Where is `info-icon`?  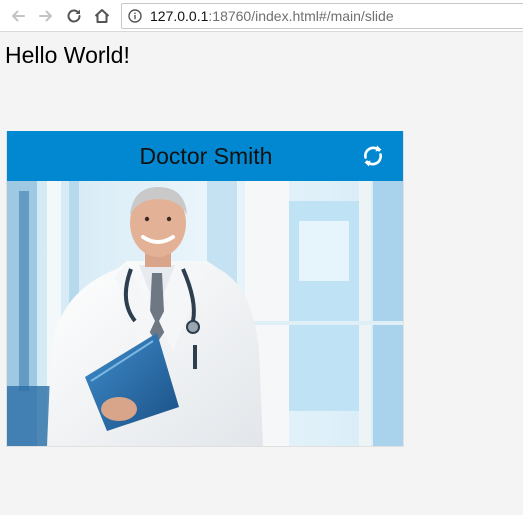
info-icon is located at coordinates (135, 16).